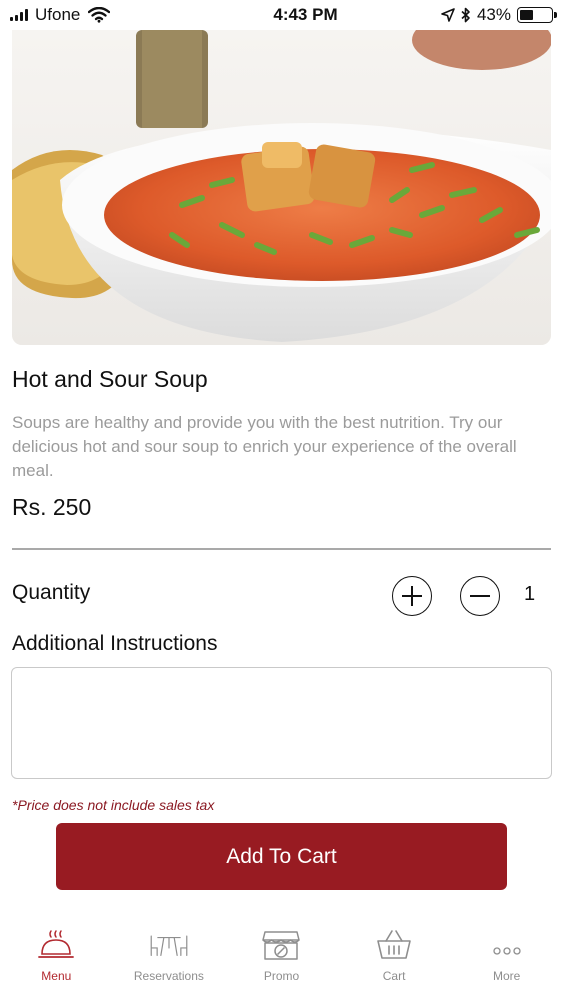 Image resolution: width=563 pixels, height=1000 pixels. What do you see at coordinates (51, 592) in the screenshot?
I see `quantity-label: Quantity` at bounding box center [51, 592].